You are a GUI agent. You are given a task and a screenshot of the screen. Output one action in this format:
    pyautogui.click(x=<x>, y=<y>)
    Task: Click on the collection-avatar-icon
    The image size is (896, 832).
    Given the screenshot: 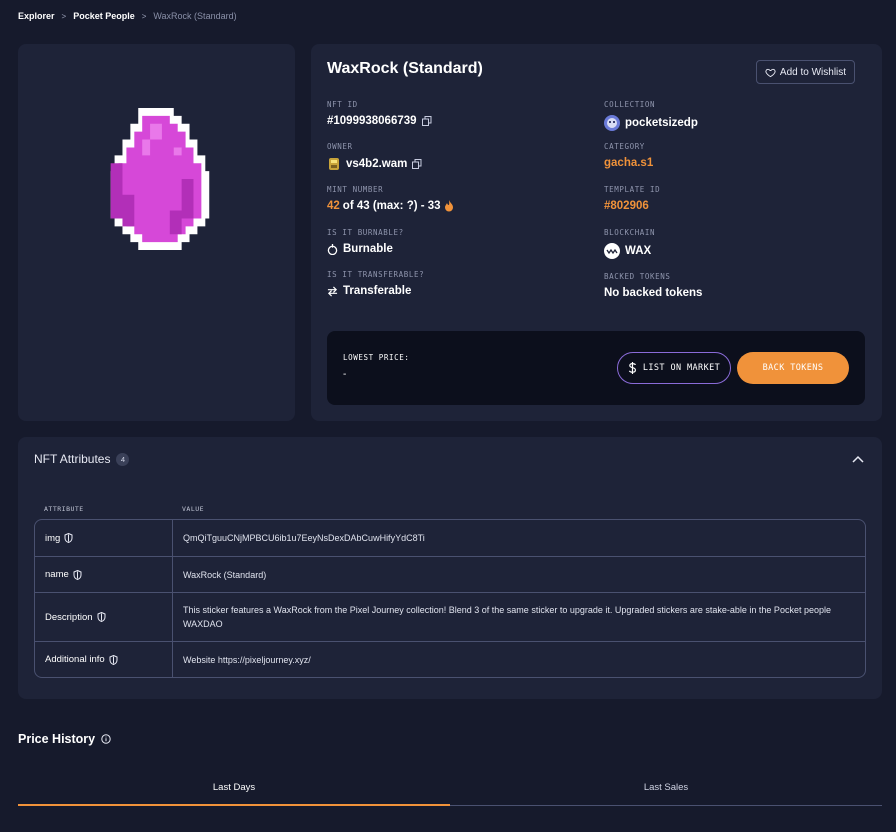 What is the action you would take?
    pyautogui.click(x=612, y=123)
    